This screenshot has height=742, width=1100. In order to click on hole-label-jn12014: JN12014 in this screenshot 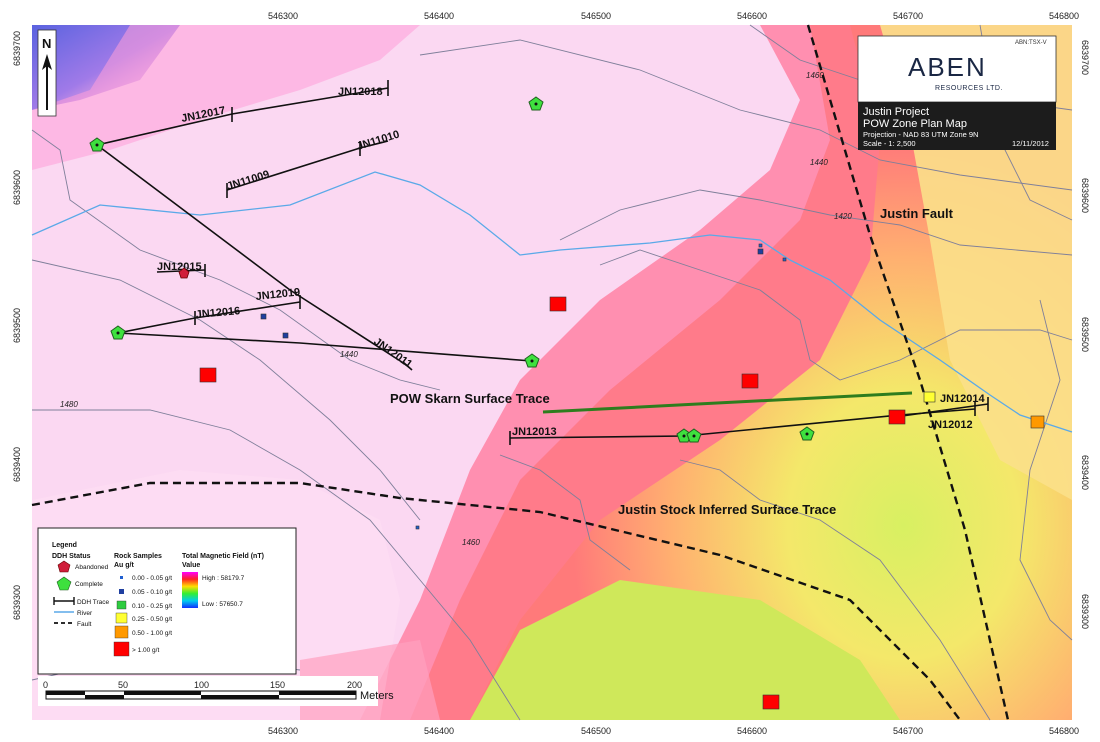, I will do `click(963, 399)`.